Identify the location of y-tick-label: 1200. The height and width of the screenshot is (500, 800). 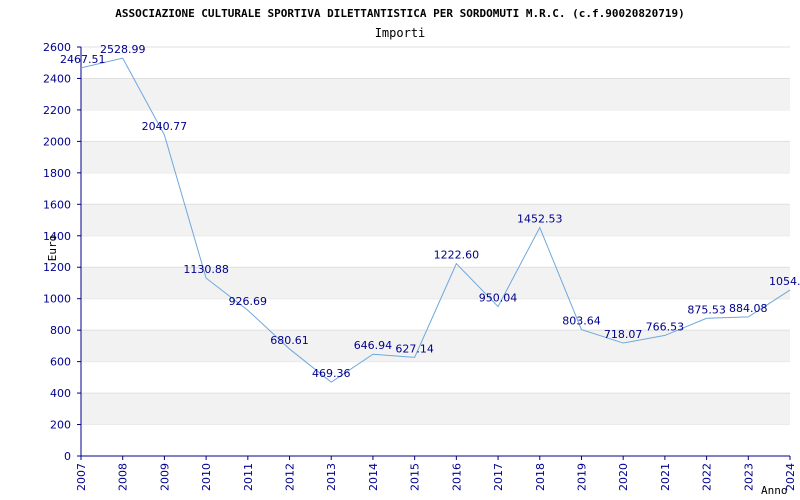
(57, 267).